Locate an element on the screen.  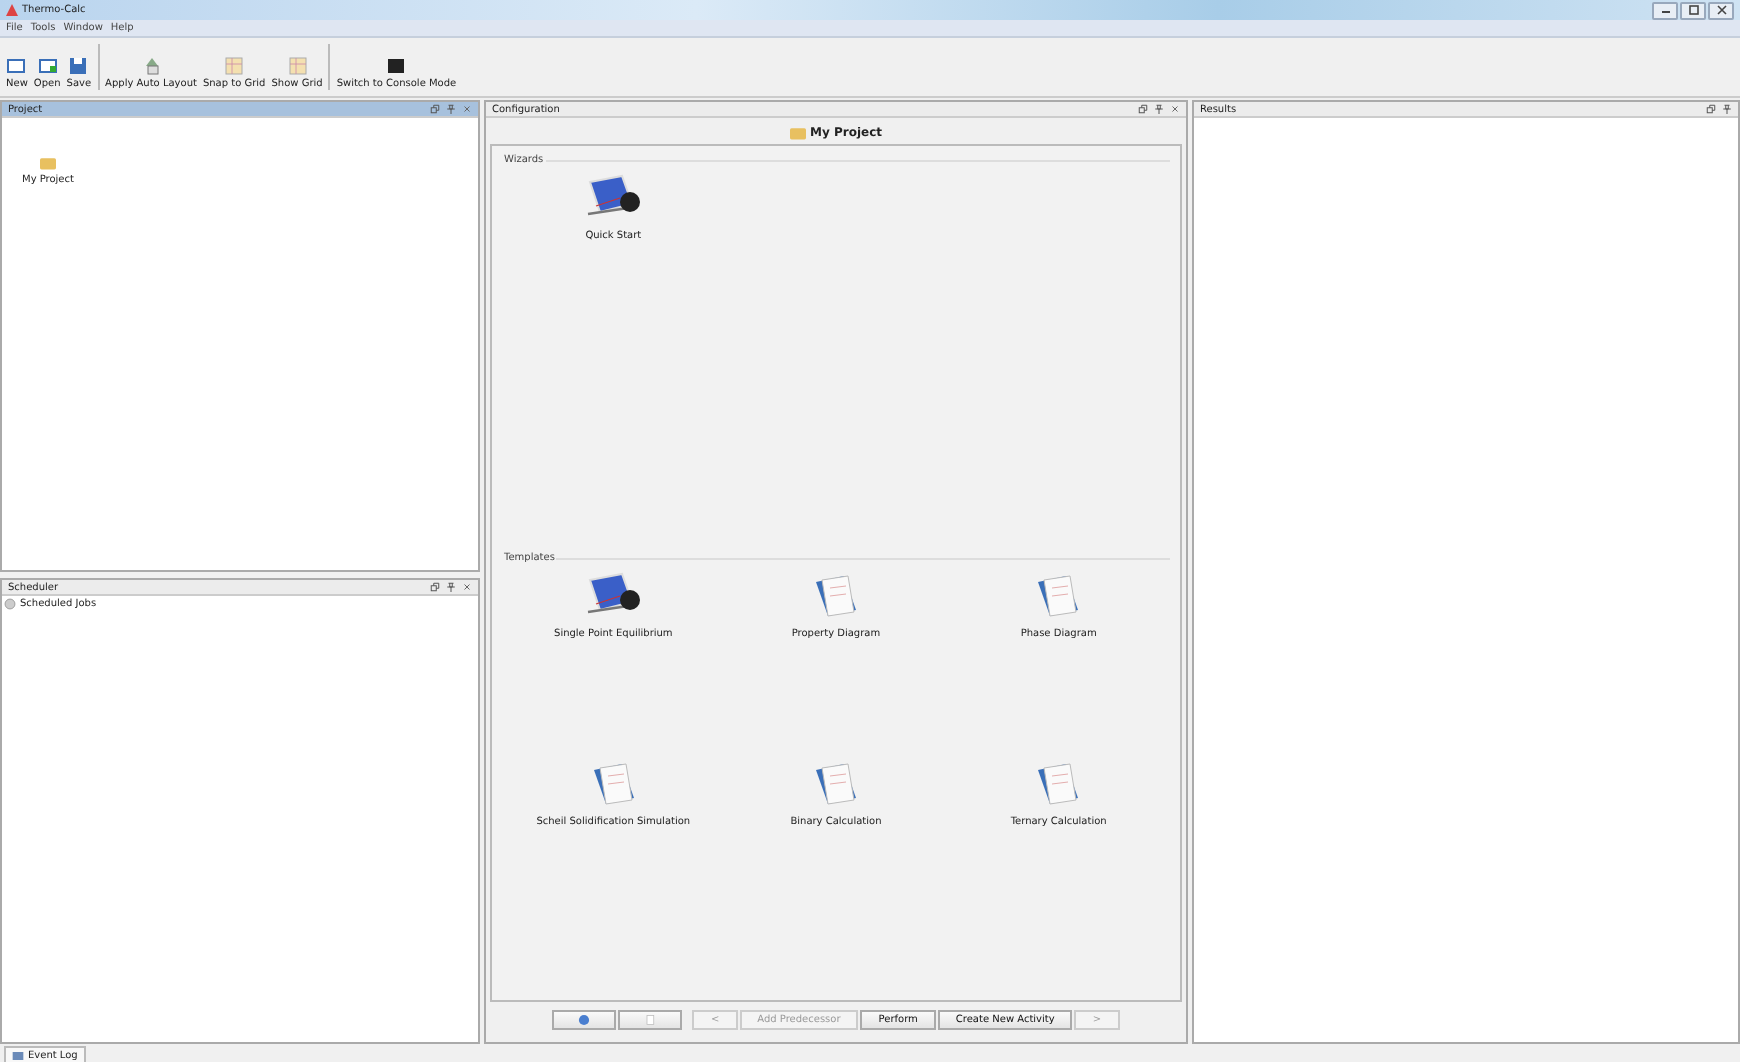
maximize-button is located at coordinates (1693, 10).